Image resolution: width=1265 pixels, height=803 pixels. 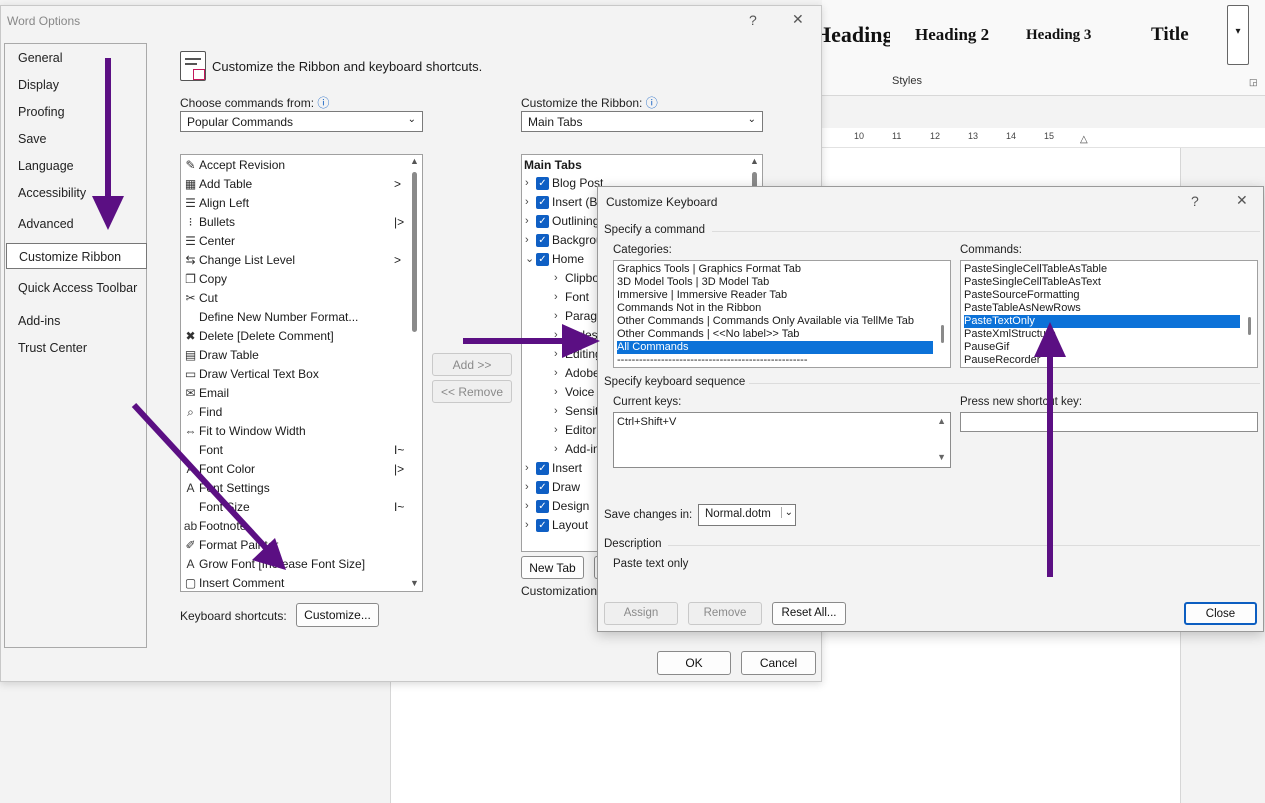 I want to click on arrow-to-customize-button, so click(x=200, y=476).